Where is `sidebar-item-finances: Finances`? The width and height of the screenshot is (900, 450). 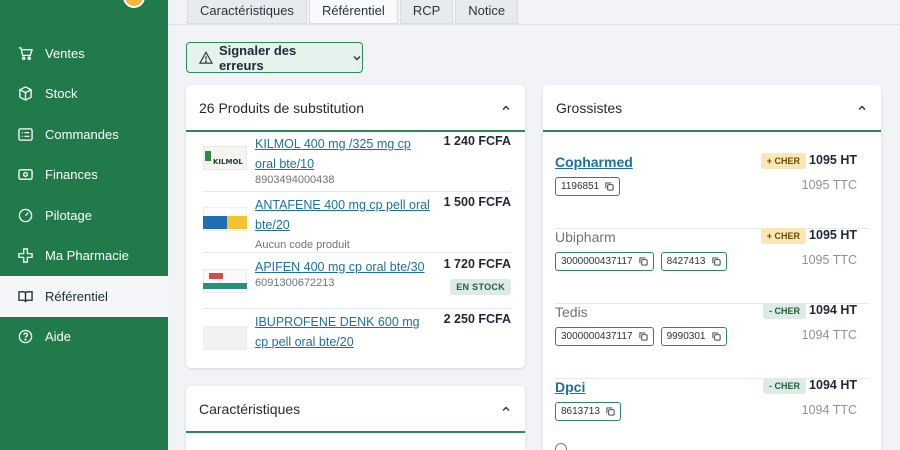
sidebar-item-finances: Finances is located at coordinates (84, 175).